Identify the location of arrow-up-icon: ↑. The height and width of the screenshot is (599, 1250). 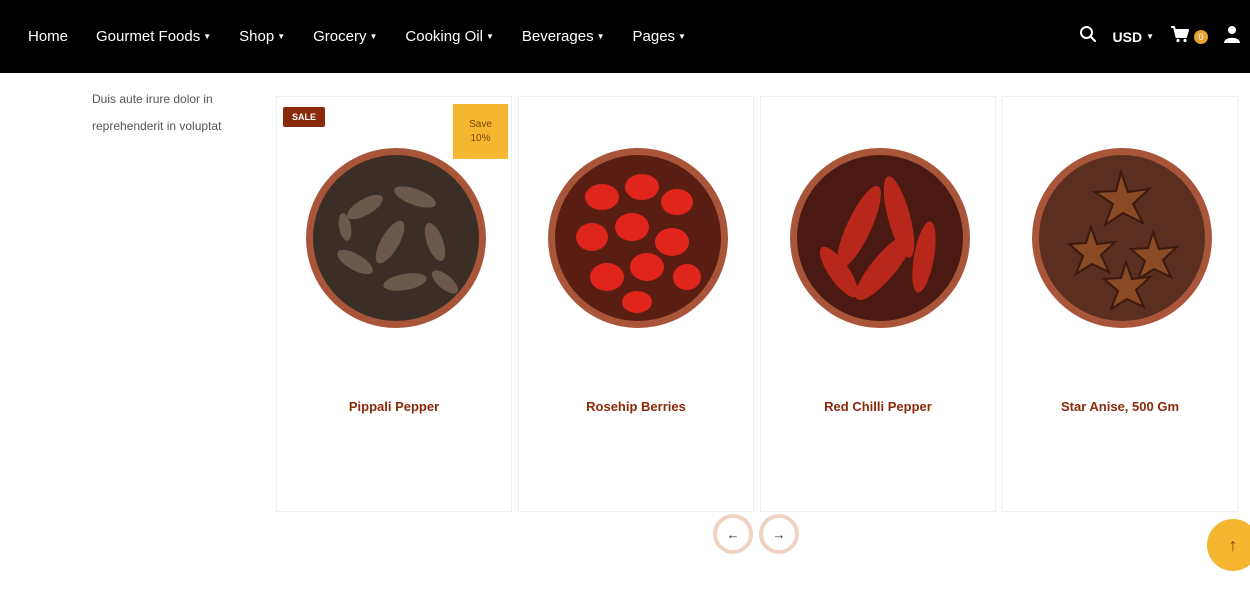
(1233, 544).